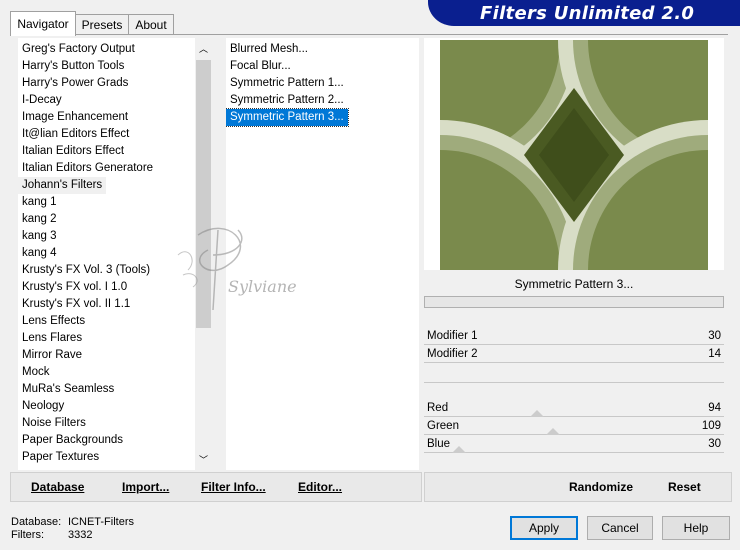 The width and height of the screenshot is (740, 550). Describe the element at coordinates (75, 83) in the screenshot. I see `category-item: Harry's Power Grads` at that location.